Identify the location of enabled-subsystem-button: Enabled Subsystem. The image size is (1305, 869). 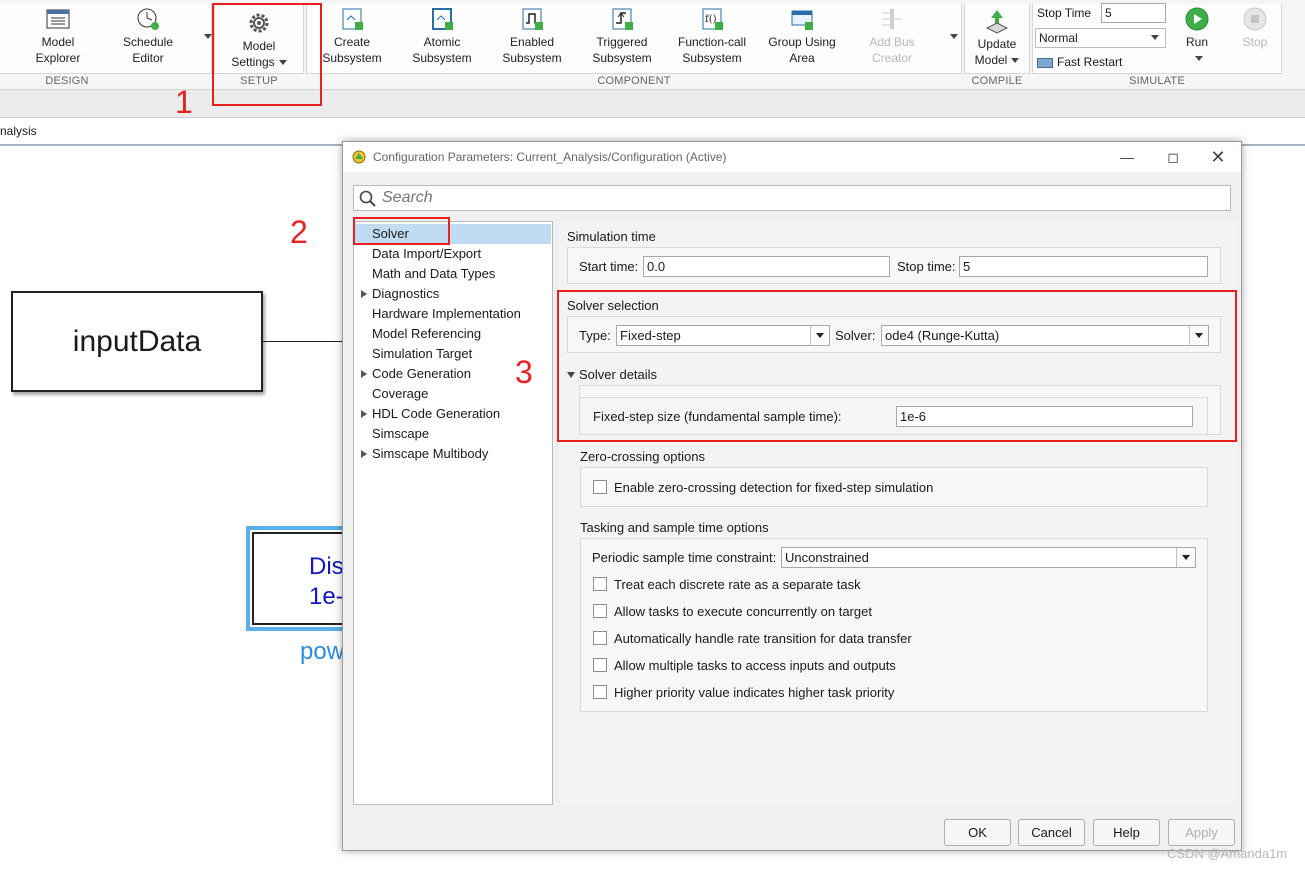
(532, 36).